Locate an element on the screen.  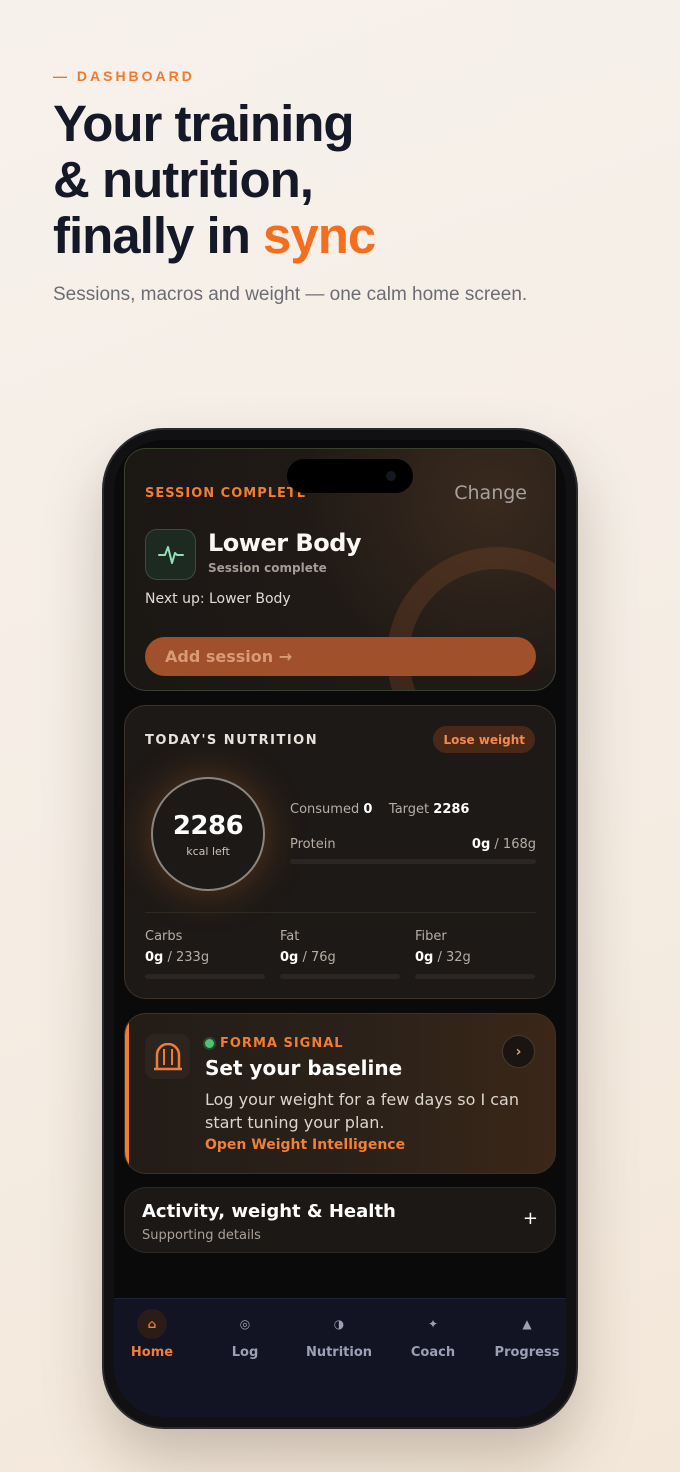
accent-edge is located at coordinates (127, 1093).